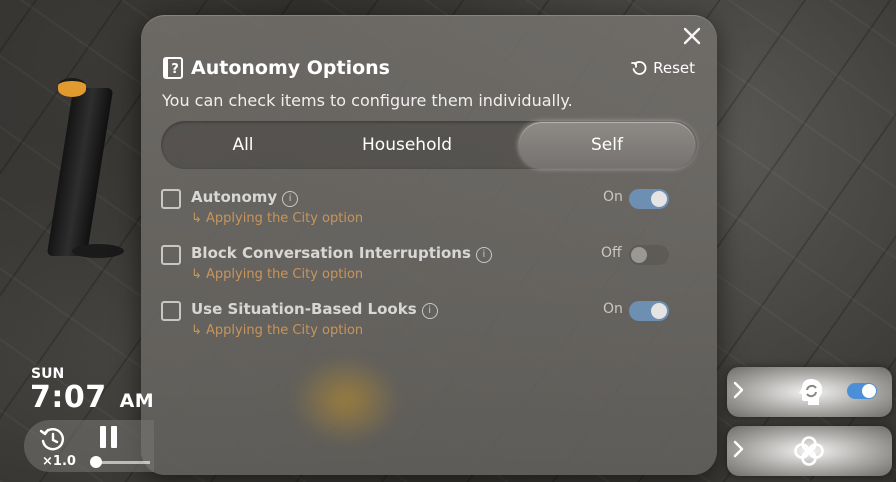  What do you see at coordinates (171, 311) in the screenshot?
I see `situation-looks-checkbox` at bounding box center [171, 311].